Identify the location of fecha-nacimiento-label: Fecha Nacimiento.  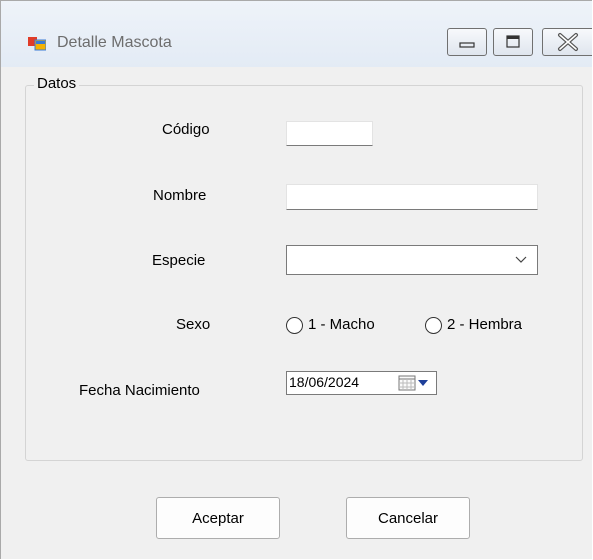
(139, 390).